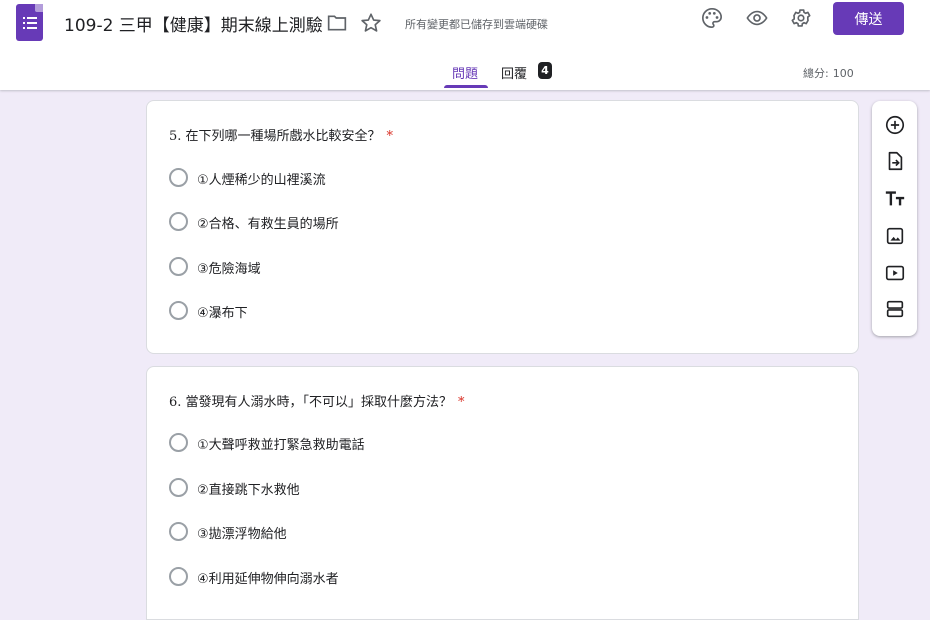  Describe the element at coordinates (371, 23) in the screenshot. I see `star-icon` at that location.